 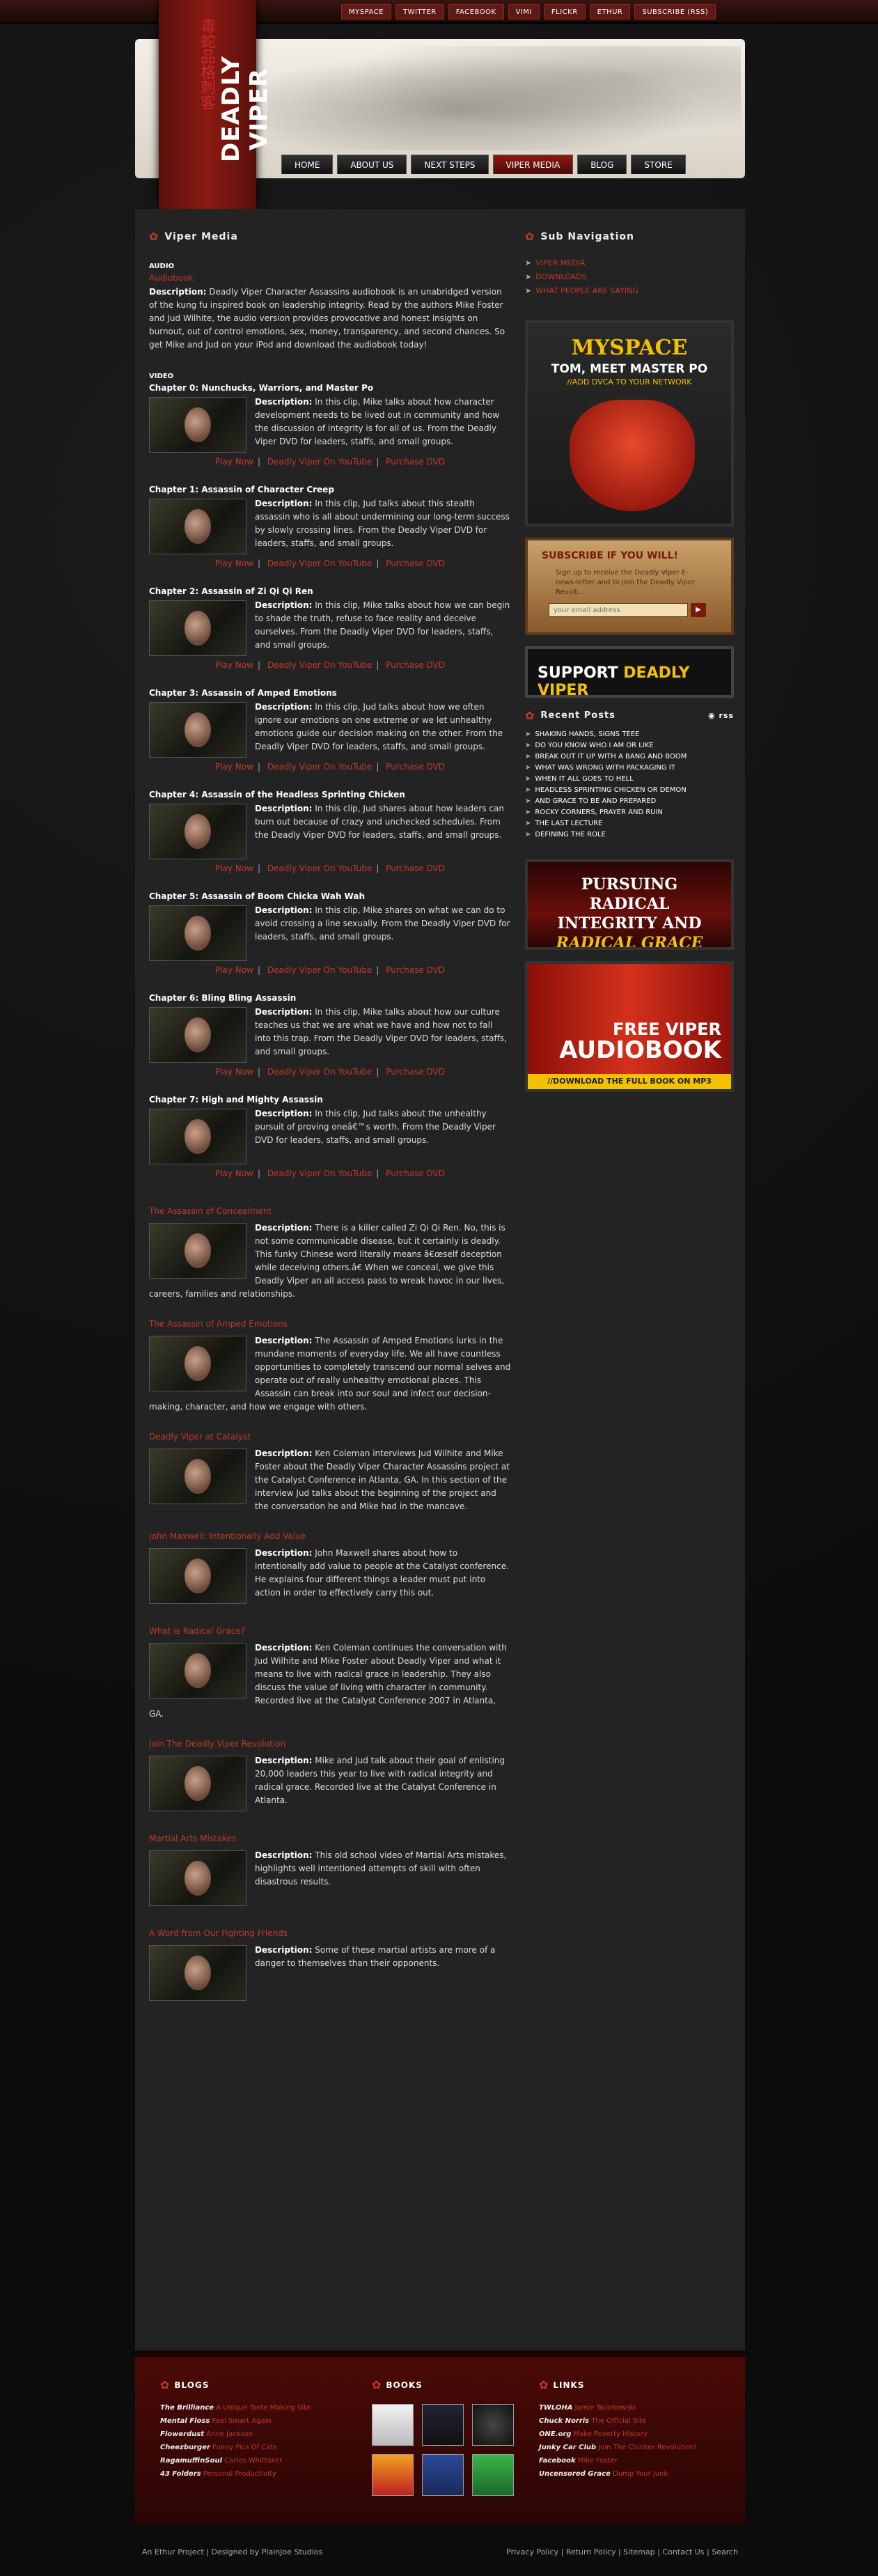 I want to click on footer-link: Chuck Norris The Official Site, so click(x=636, y=2421).